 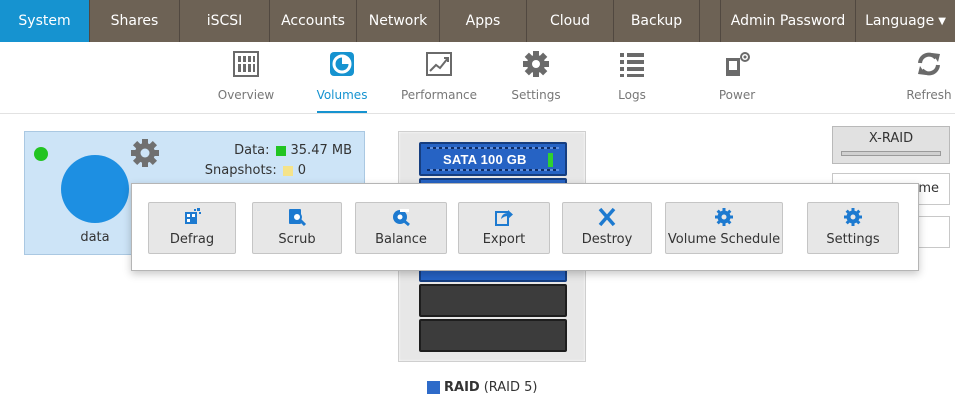 I want to click on subnav-settings: Settings, so click(x=536, y=80).